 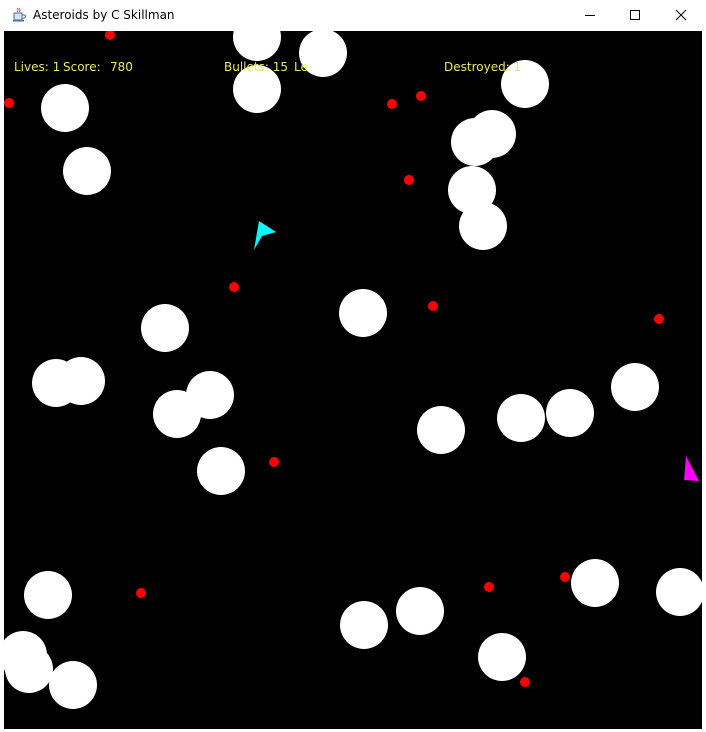 I want to click on score-value: 780, so click(x=121, y=67).